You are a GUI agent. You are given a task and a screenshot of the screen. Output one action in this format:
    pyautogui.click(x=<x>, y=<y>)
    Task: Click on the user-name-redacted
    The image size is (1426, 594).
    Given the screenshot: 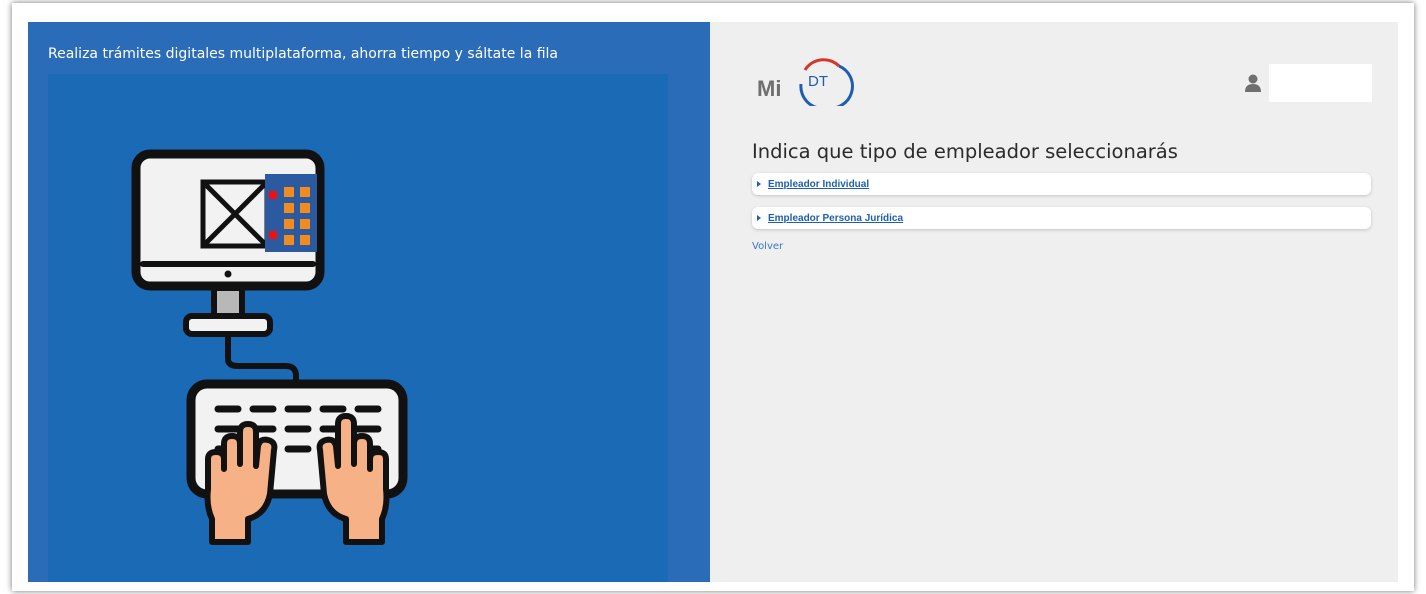 What is the action you would take?
    pyautogui.click(x=1320, y=83)
    